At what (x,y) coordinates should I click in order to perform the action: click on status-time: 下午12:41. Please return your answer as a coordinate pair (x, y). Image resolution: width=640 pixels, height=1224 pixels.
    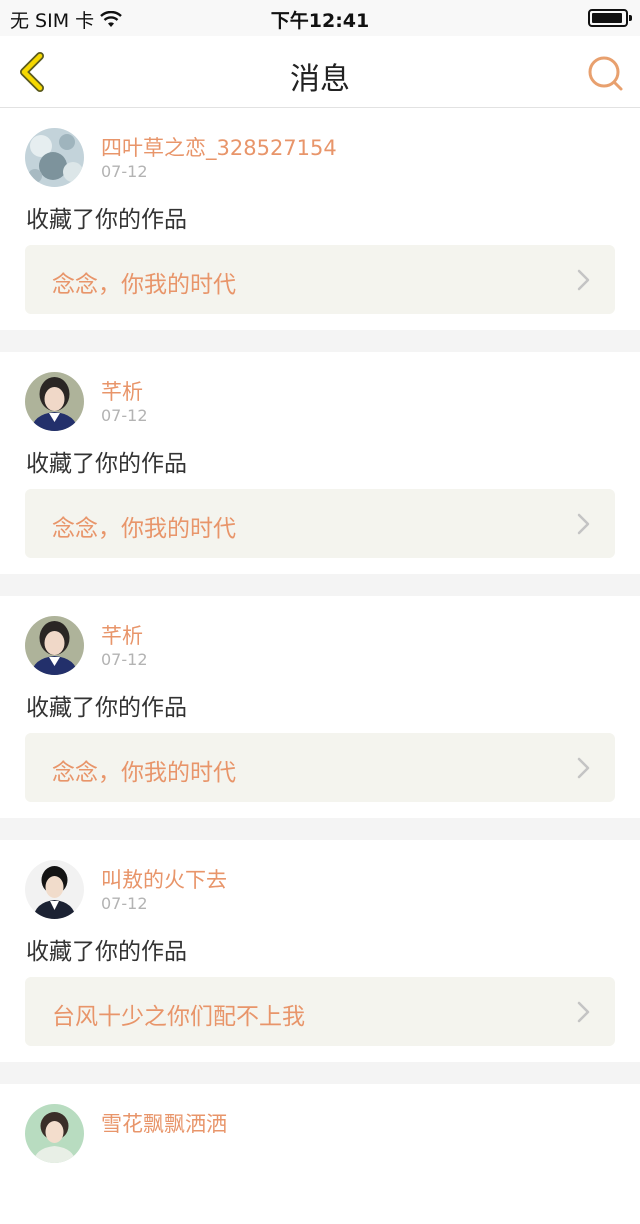
    Looking at the image, I should click on (320, 21).